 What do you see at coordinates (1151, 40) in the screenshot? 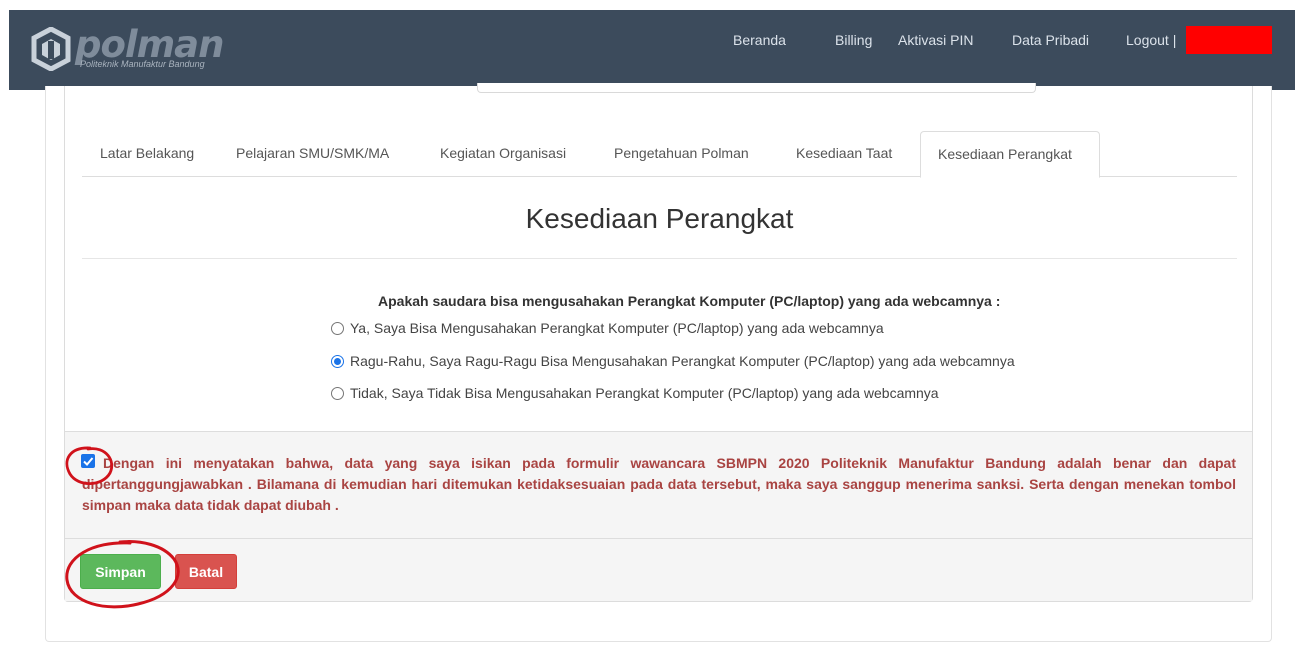
I see `nav-logout: Logout |` at bounding box center [1151, 40].